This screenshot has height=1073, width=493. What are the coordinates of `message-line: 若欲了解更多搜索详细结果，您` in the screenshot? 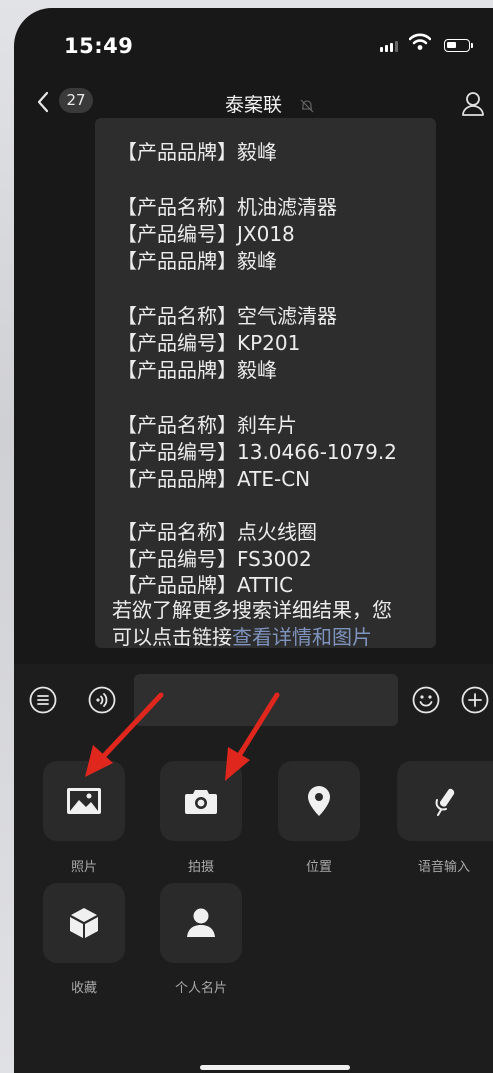 It's located at (252, 610).